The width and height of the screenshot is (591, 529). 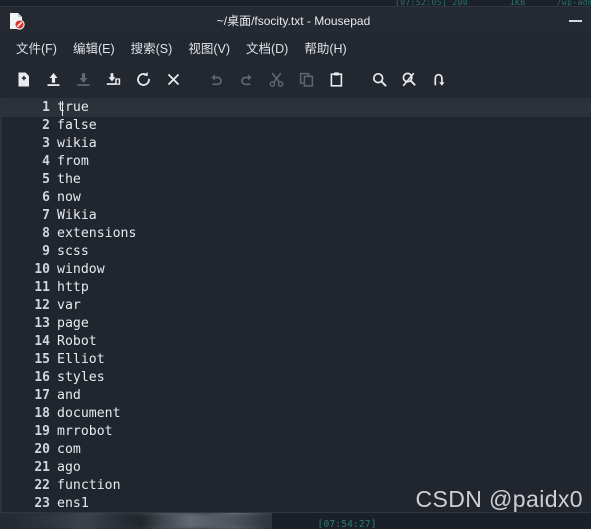 What do you see at coordinates (23, 80) in the screenshot?
I see `new-document-icon` at bounding box center [23, 80].